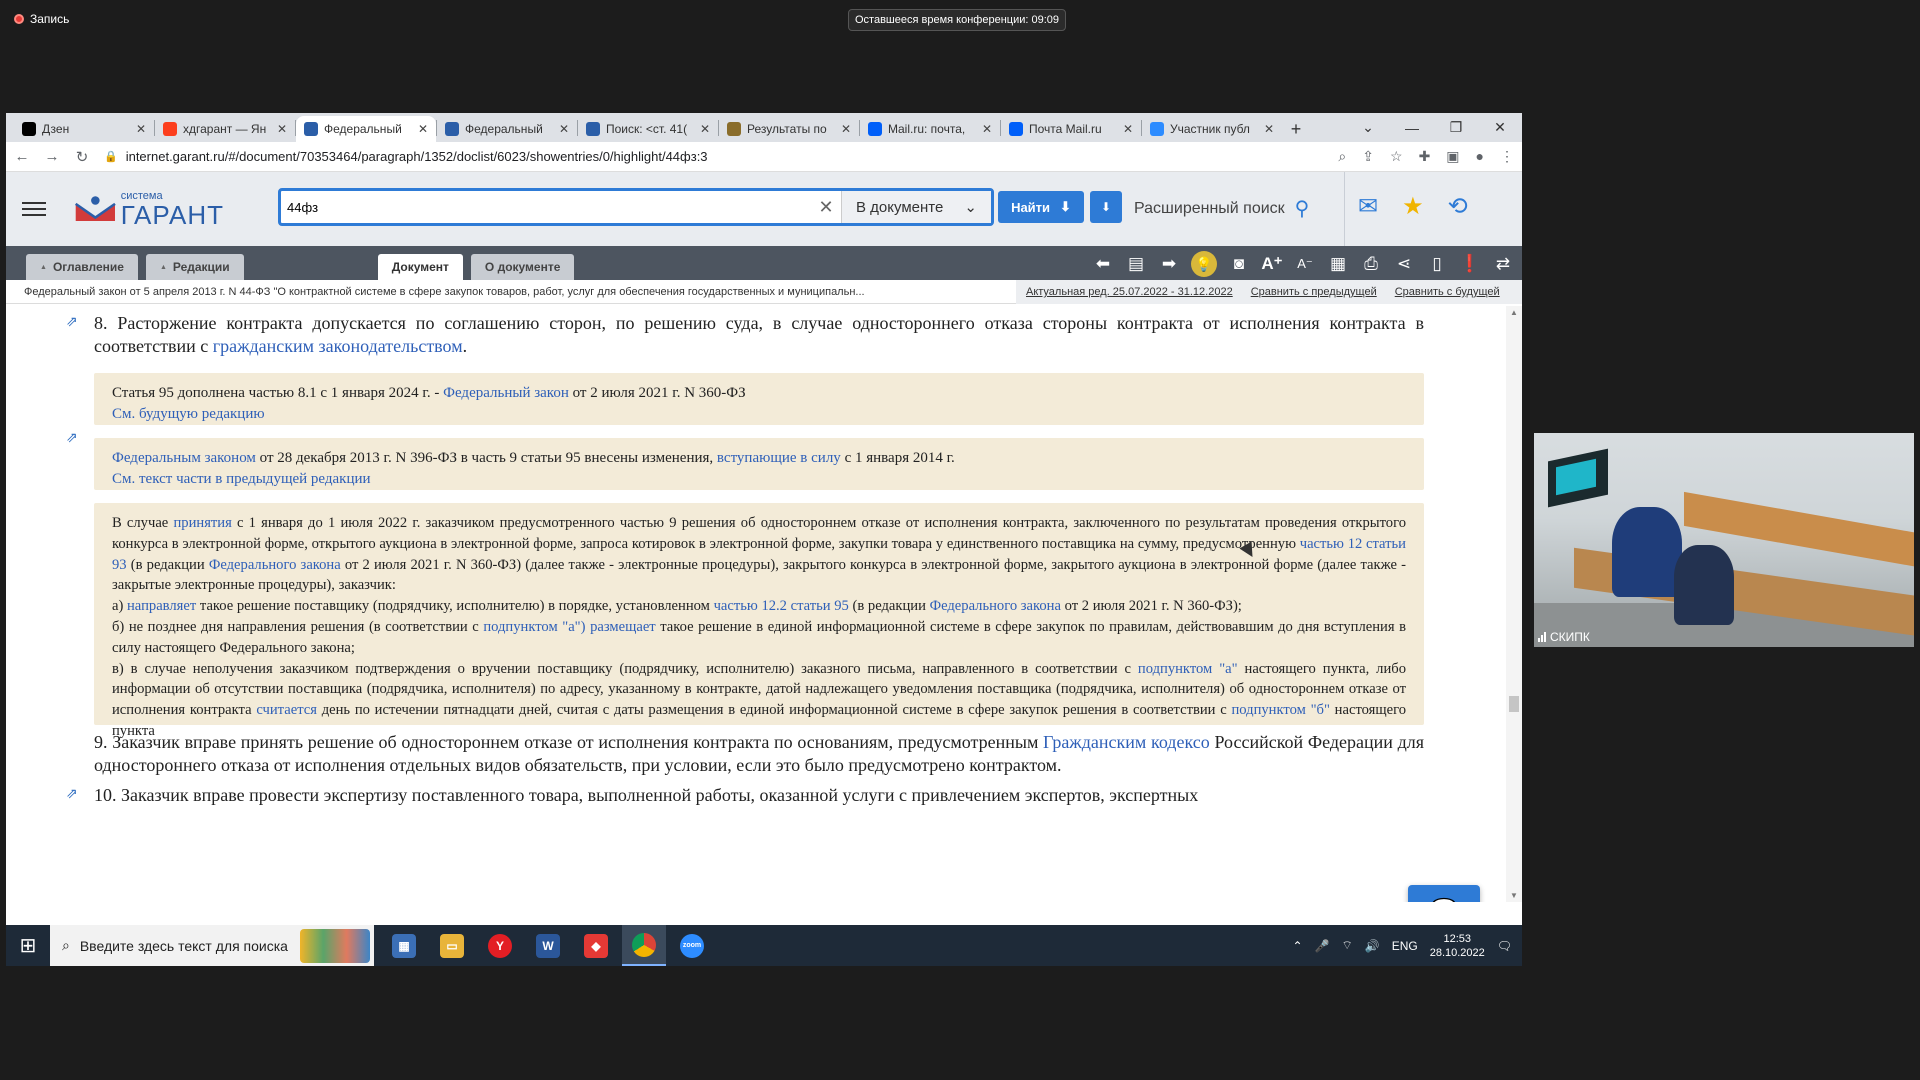 The width and height of the screenshot is (1920, 1080). What do you see at coordinates (1169, 264) in the screenshot?
I see `arrow-right-icon: ➡` at bounding box center [1169, 264].